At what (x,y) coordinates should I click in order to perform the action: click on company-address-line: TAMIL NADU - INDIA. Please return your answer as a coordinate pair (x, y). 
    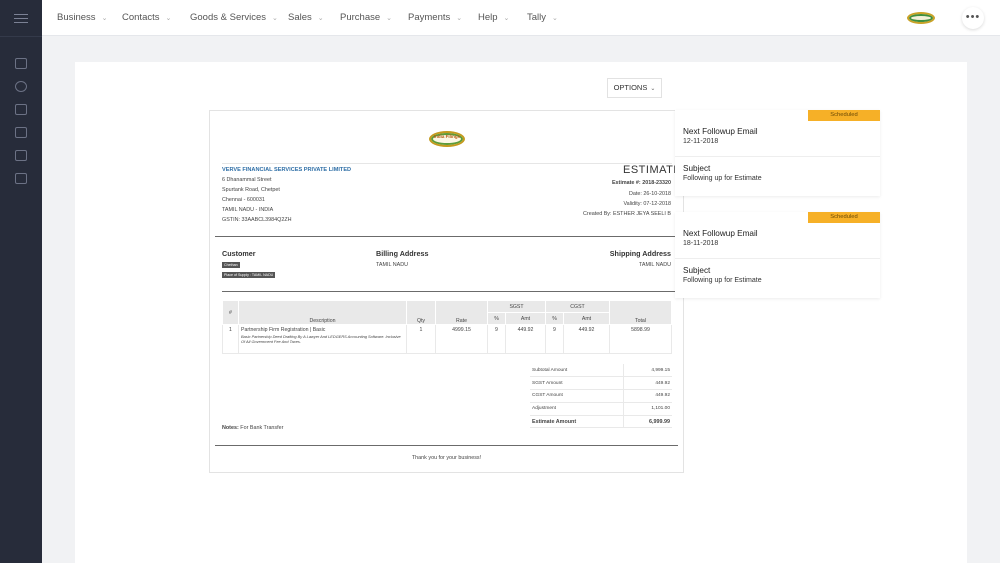
    Looking at the image, I should click on (248, 210).